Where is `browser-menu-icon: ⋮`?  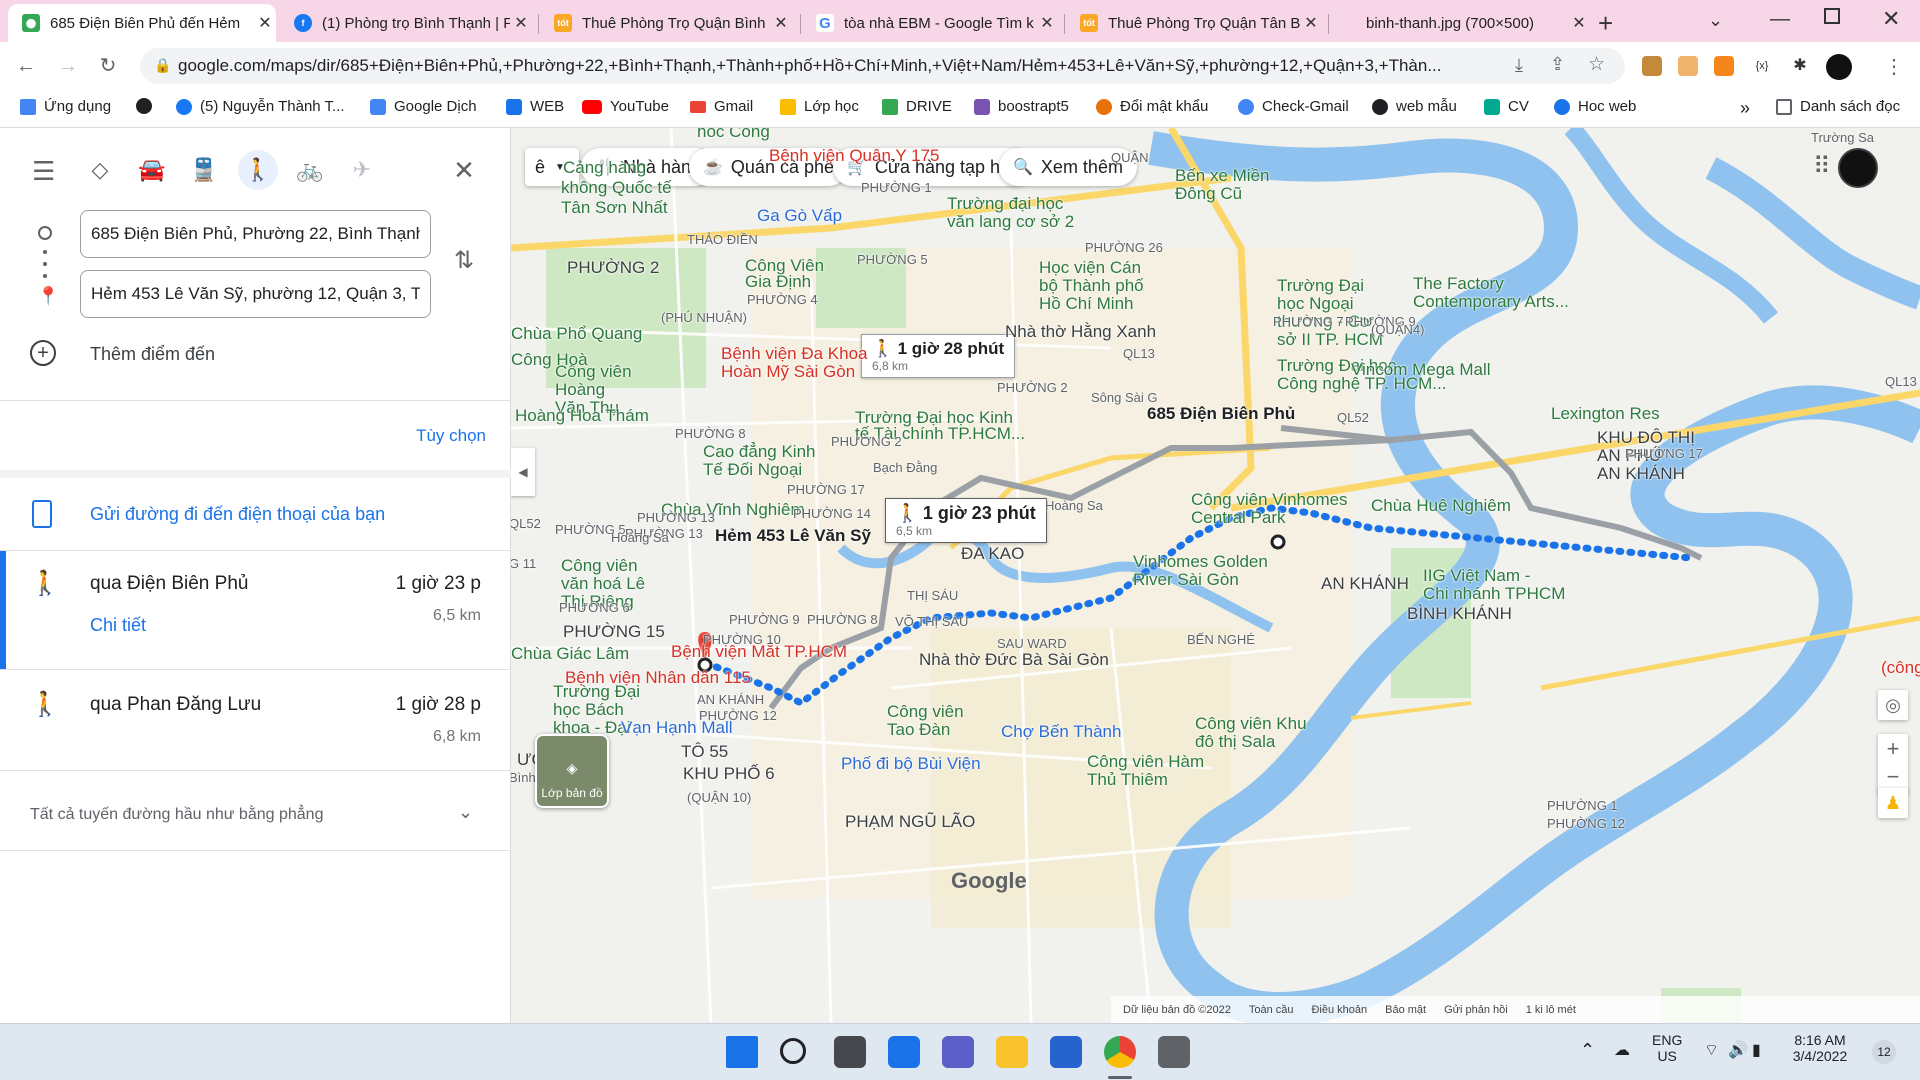 browser-menu-icon: ⋮ is located at coordinates (1894, 66).